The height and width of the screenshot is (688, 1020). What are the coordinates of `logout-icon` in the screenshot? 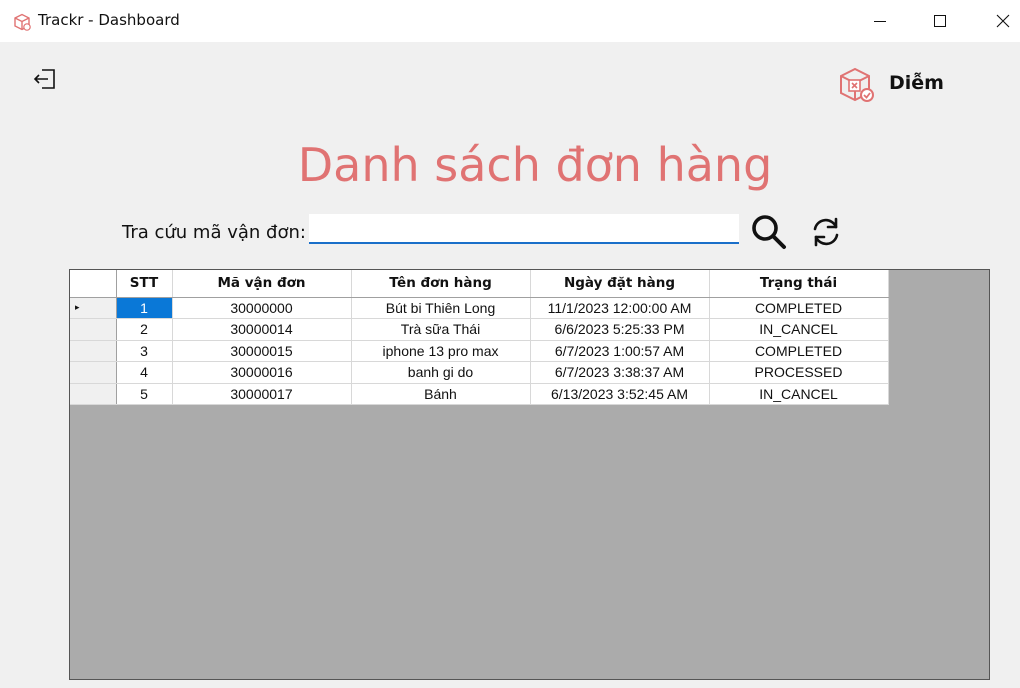 It's located at (45, 79).